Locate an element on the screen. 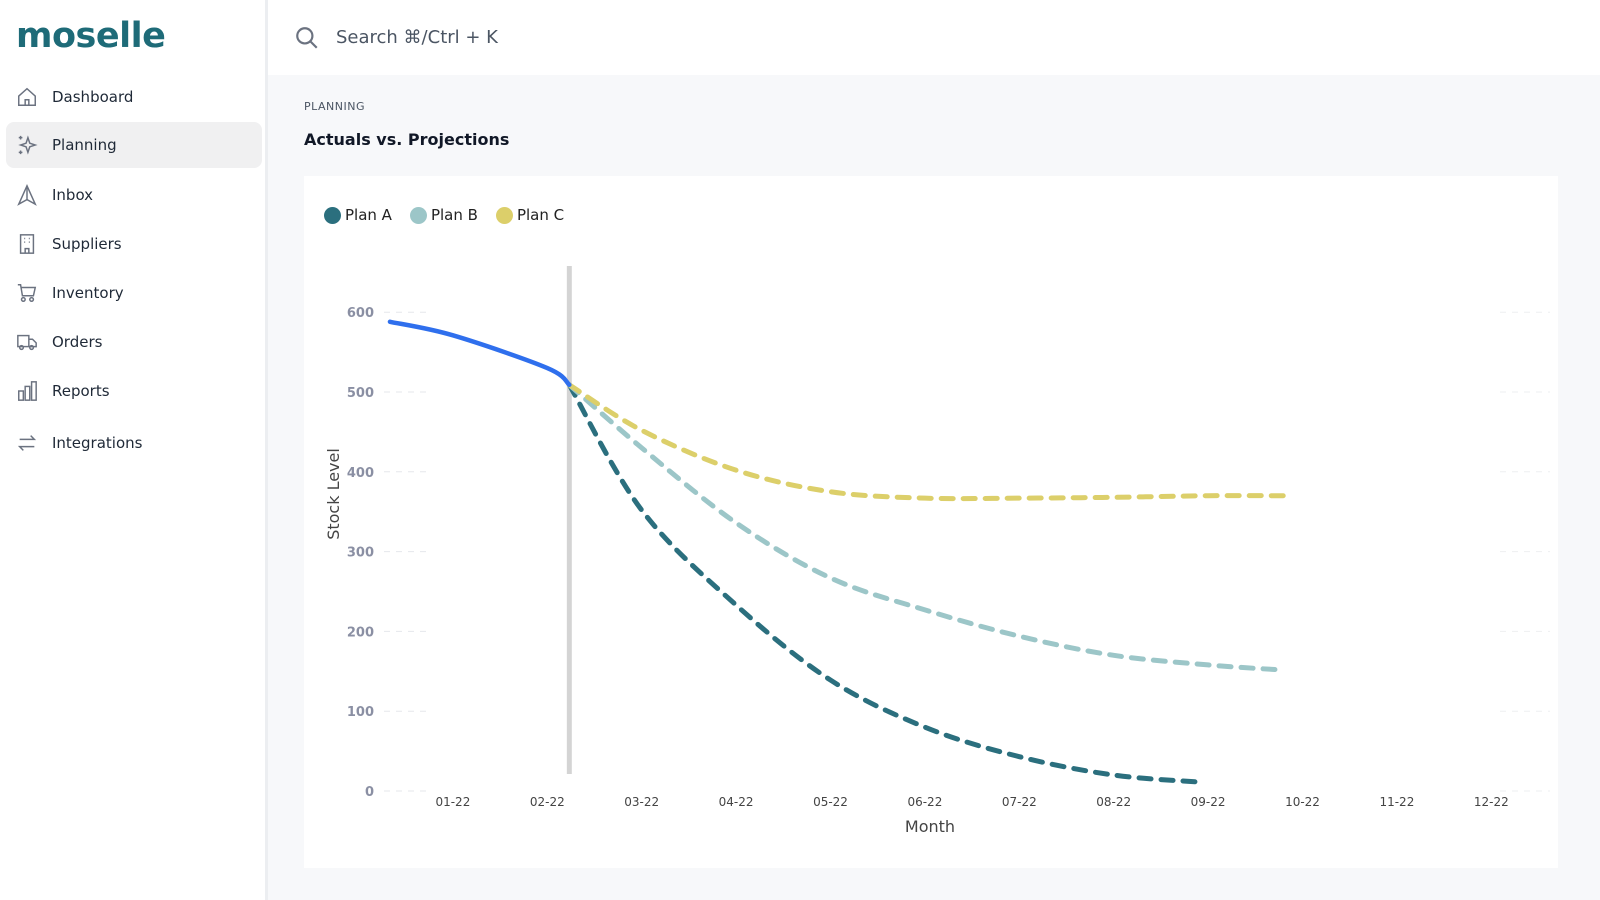 Image resolution: width=1600 pixels, height=900 pixels. chart-legend: Plan A Plan B Plan C is located at coordinates (444, 215).